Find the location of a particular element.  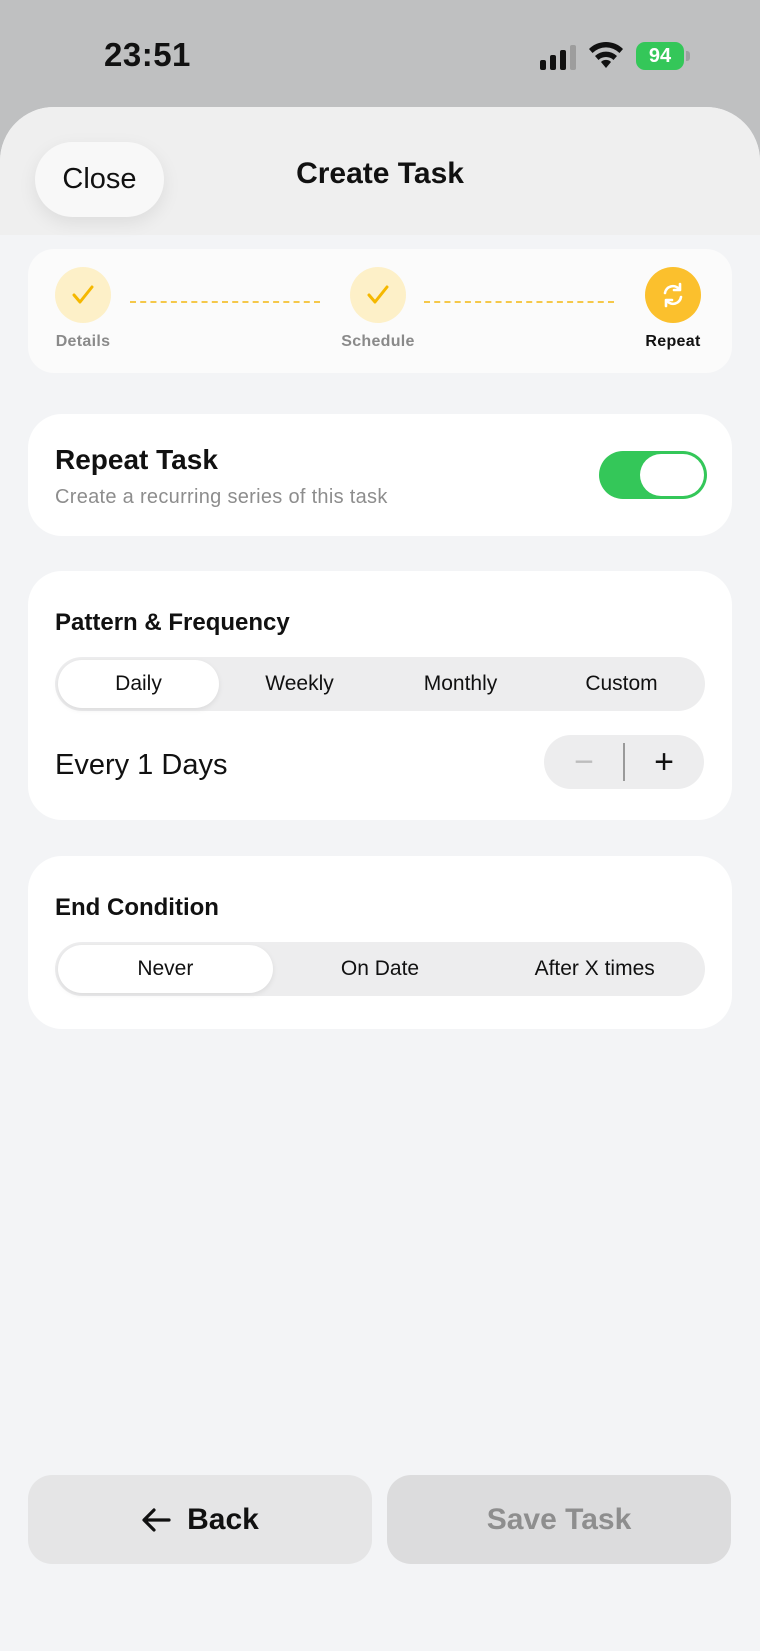

repeat-toggle is located at coordinates (653, 475).